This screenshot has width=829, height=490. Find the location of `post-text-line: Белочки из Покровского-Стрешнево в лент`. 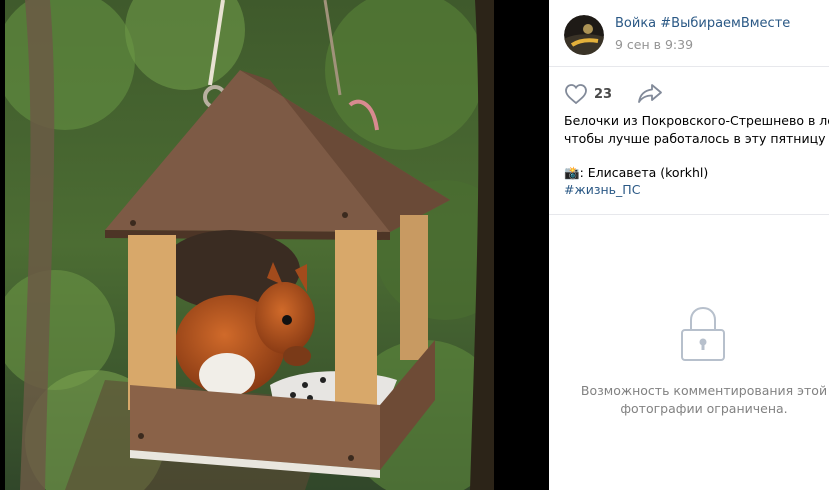

post-text-line: Белочки из Покровского-Стрешнево в лент is located at coordinates (696, 120).